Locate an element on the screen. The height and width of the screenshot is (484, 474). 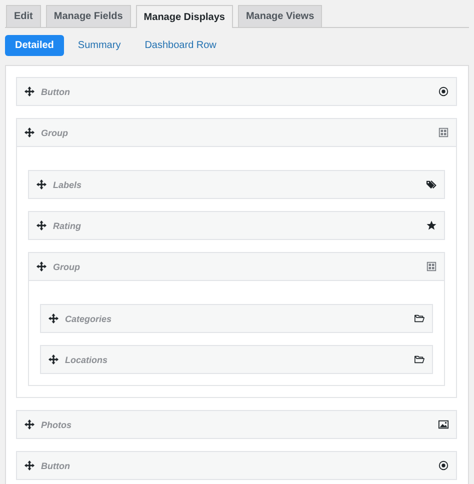
display-tab: Summary is located at coordinates (99, 45).